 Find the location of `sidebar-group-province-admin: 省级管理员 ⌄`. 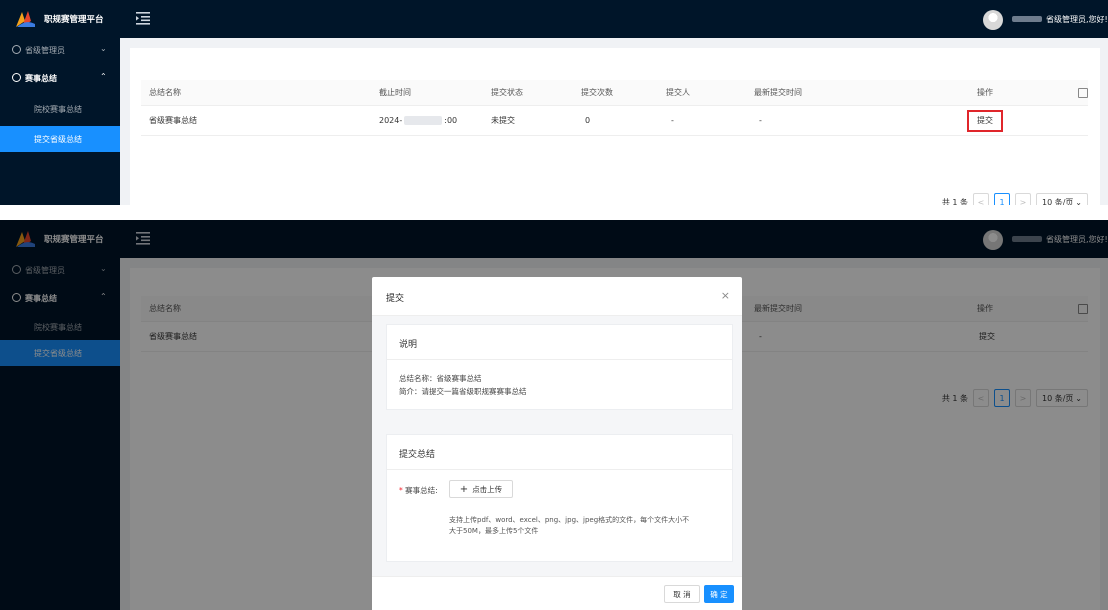

sidebar-group-province-admin: 省级管理员 ⌄ is located at coordinates (60, 50).